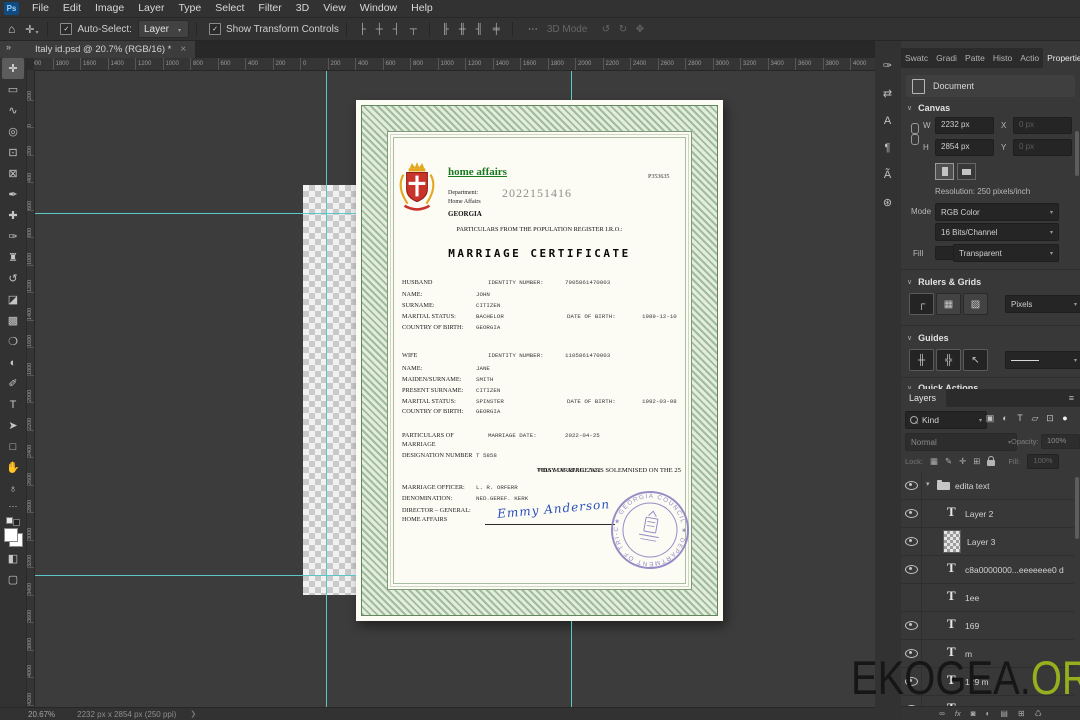  What do you see at coordinates (987, 485) in the screenshot?
I see `layer-row: ▾ edita text` at bounding box center [987, 485].